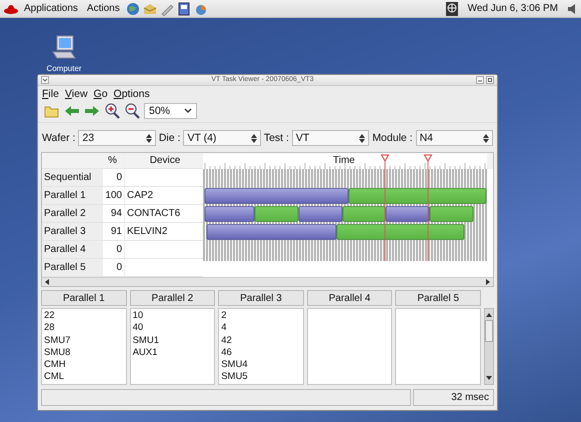 The image size is (581, 422). I want to click on combo-box: VT (4), so click(222, 138).